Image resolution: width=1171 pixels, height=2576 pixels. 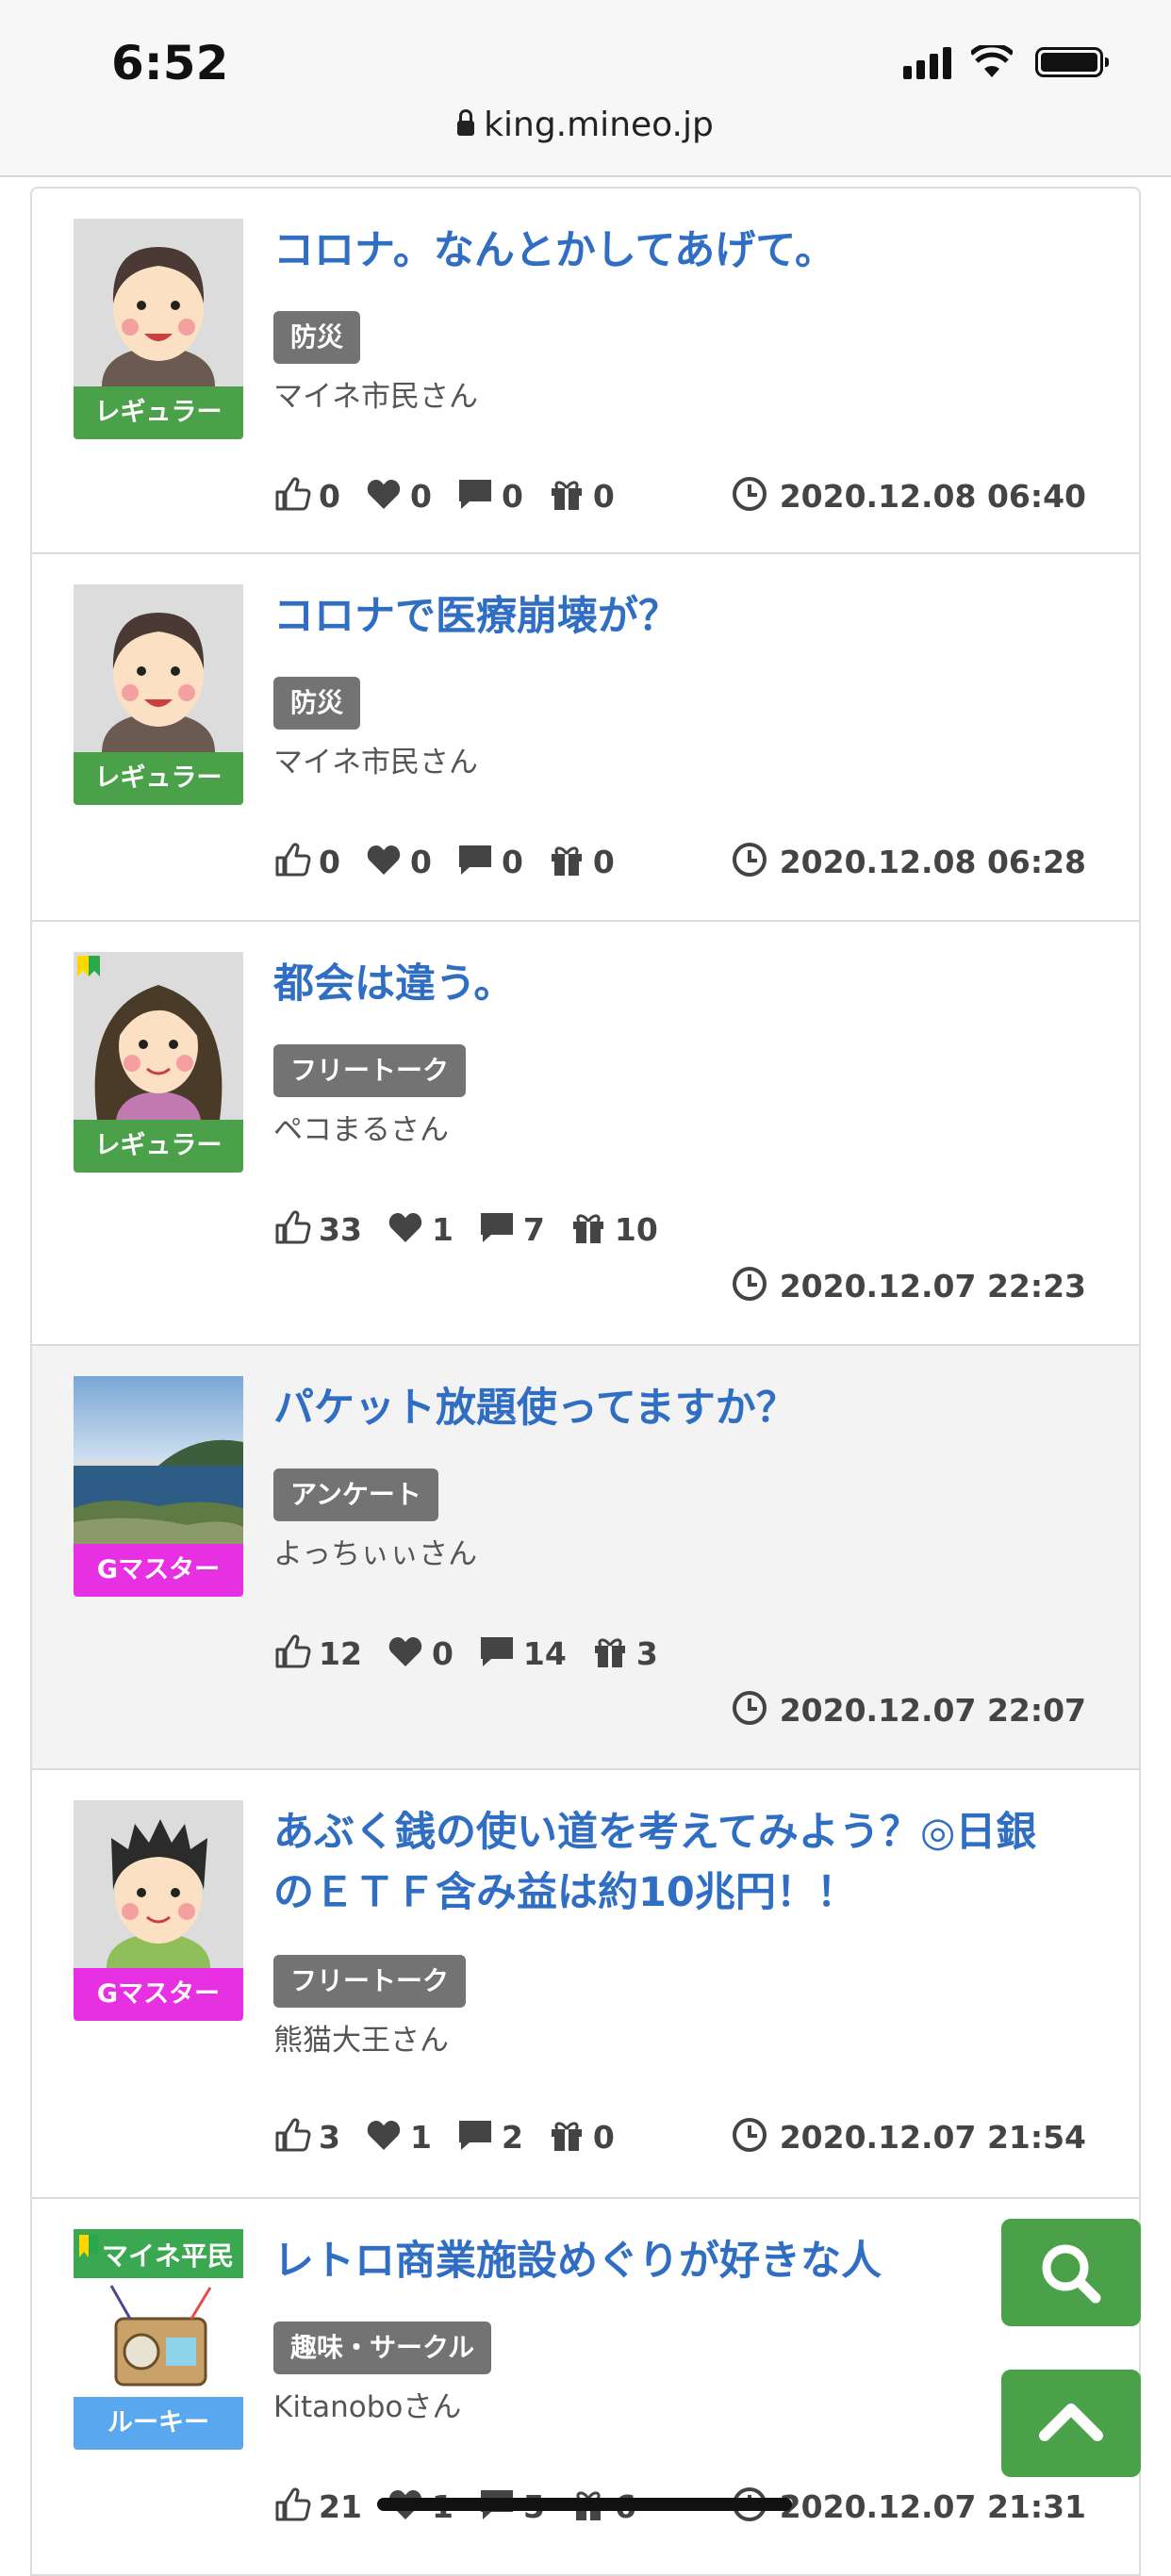 I want to click on radio-avatar-image: マイネ平民, so click(x=158, y=2313).